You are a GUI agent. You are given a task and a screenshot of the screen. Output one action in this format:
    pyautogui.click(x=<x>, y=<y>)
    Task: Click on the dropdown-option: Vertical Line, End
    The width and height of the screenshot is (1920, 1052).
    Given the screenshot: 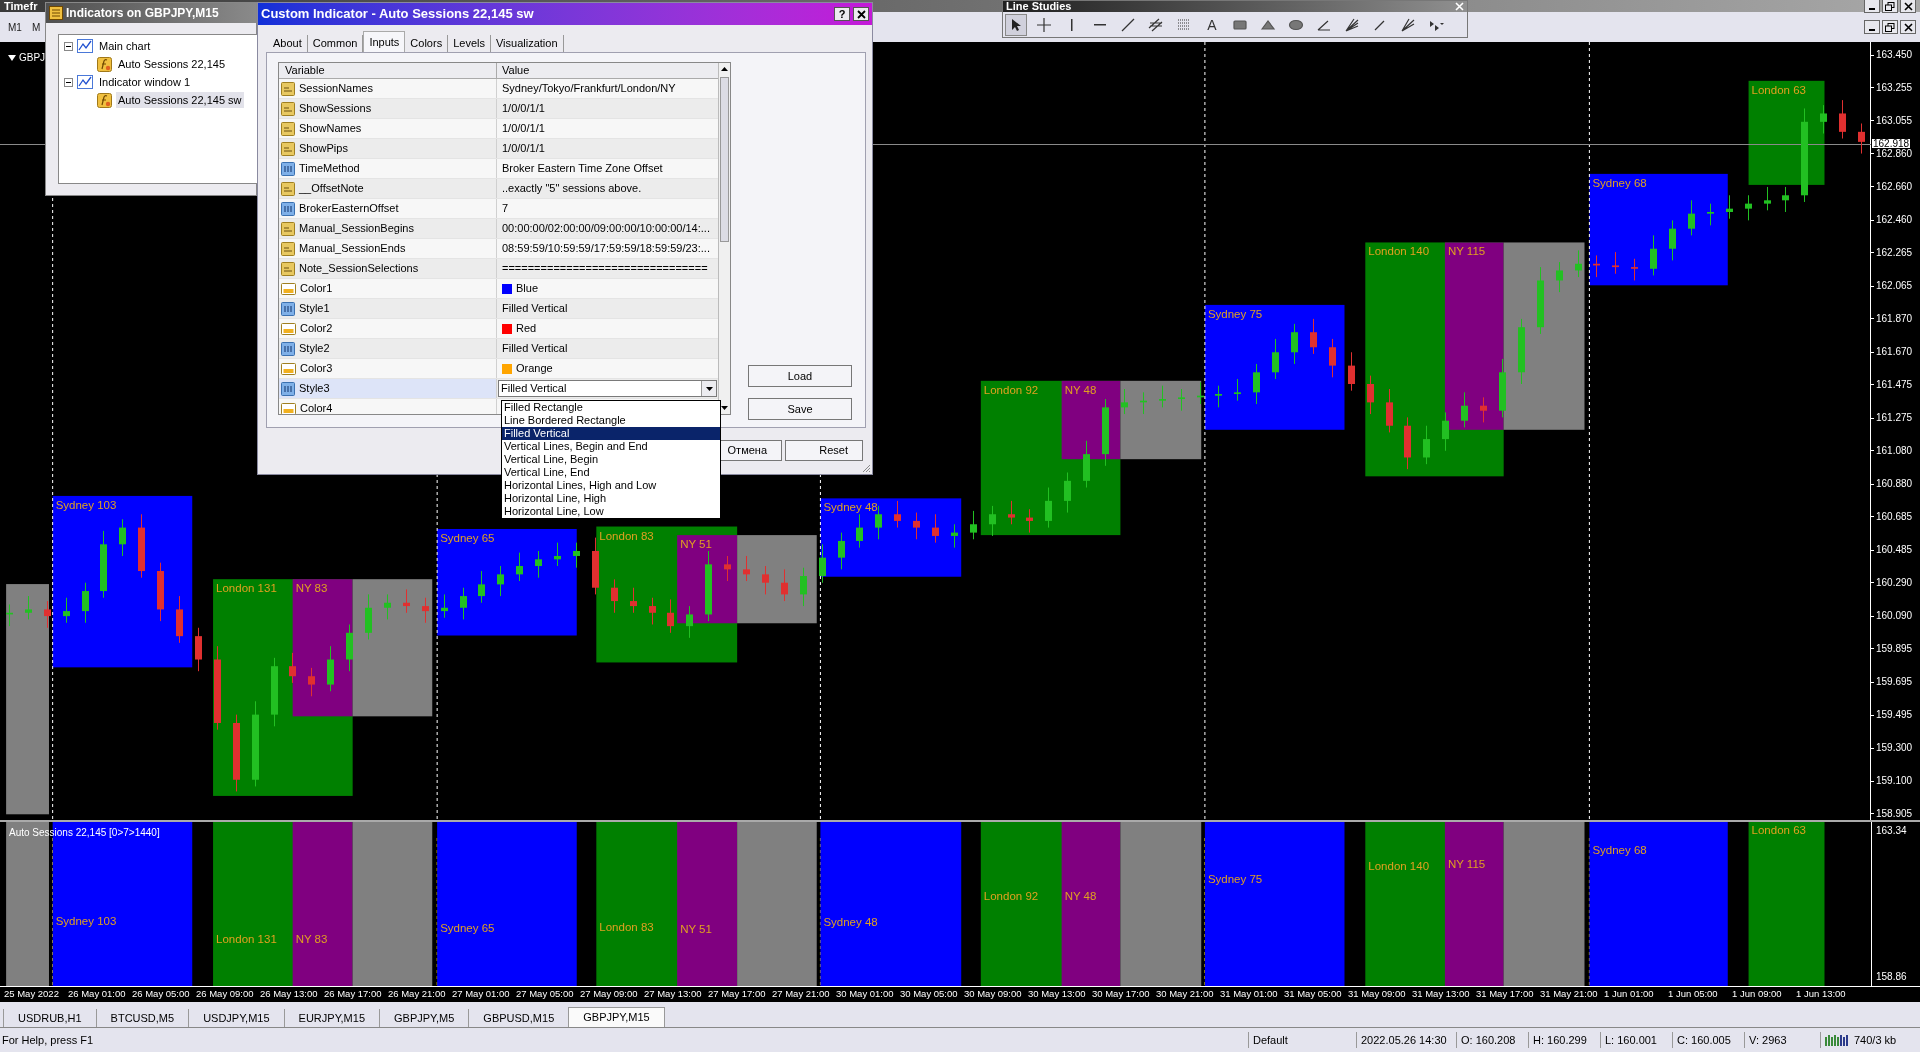 What is the action you would take?
    pyautogui.click(x=611, y=472)
    